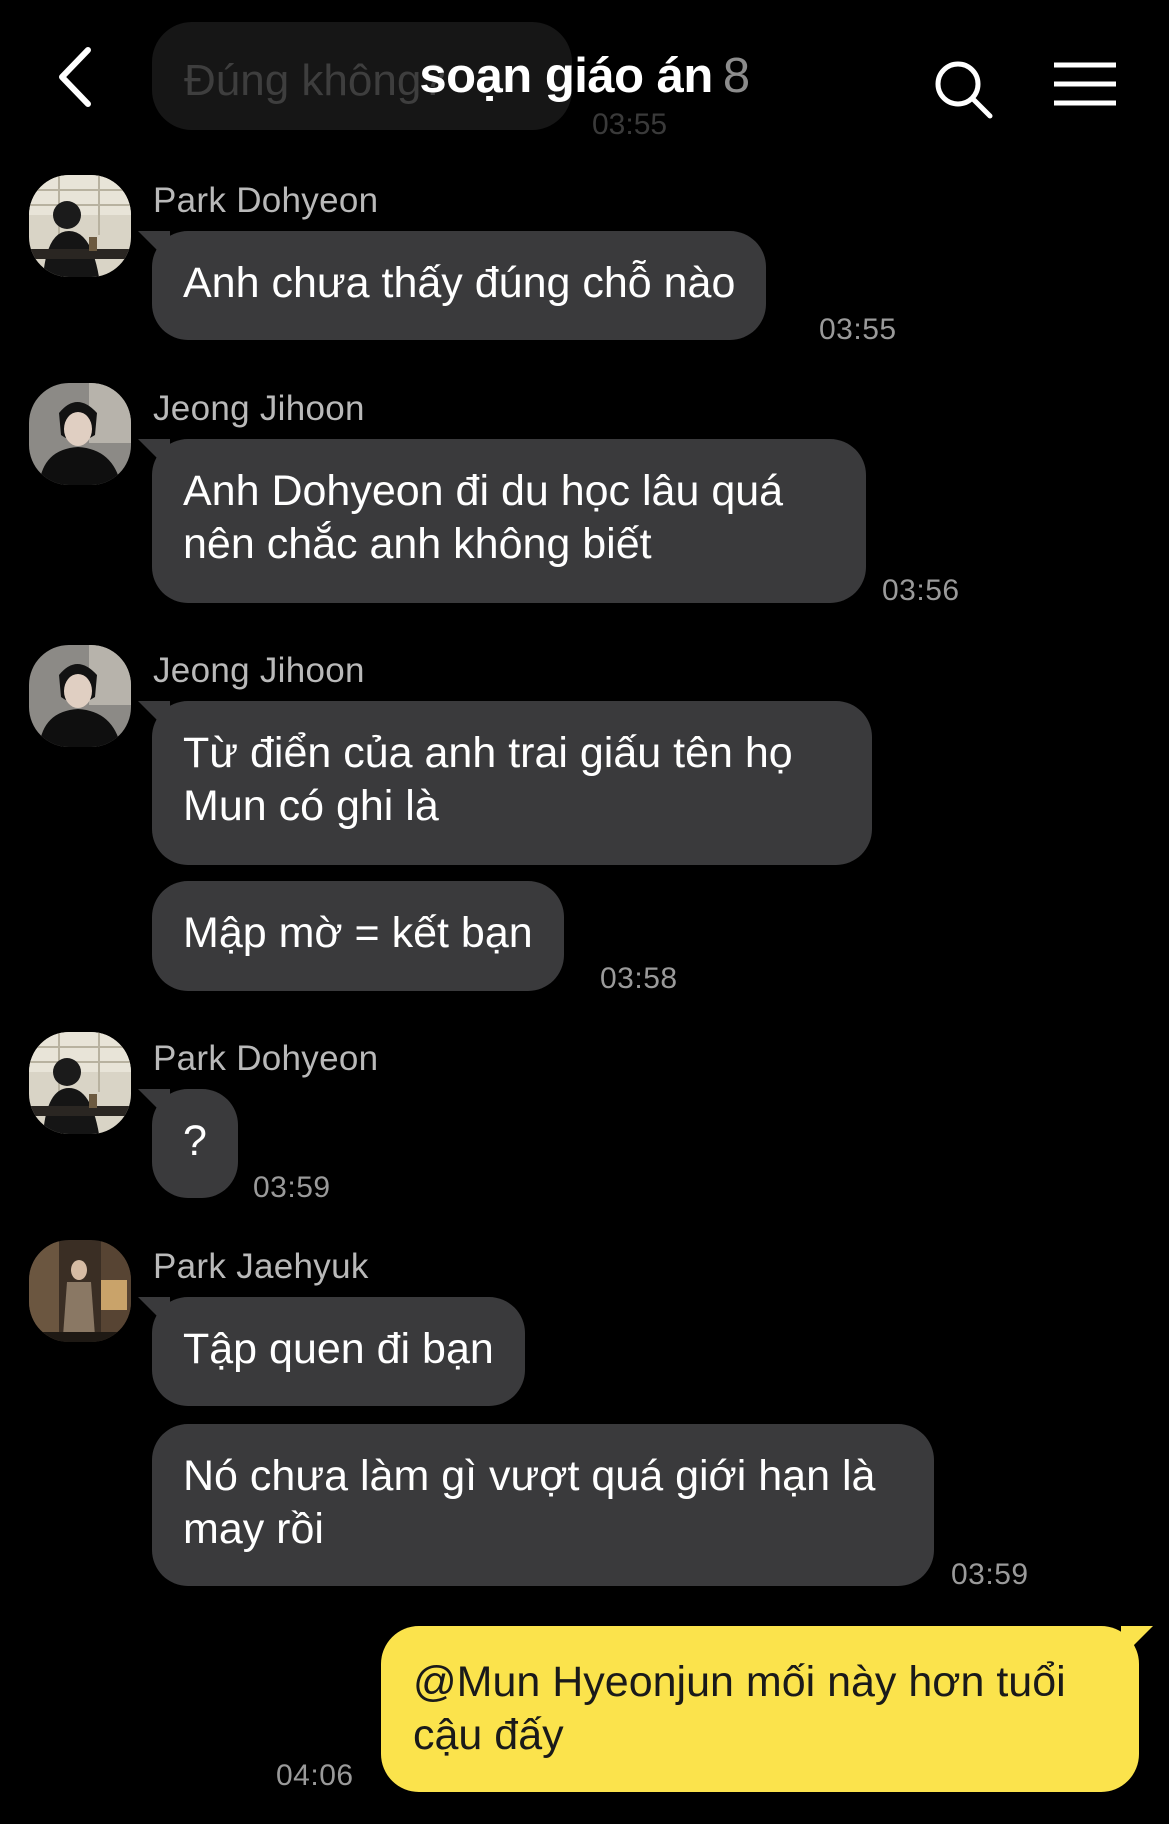 The width and height of the screenshot is (1169, 1824). I want to click on message-text: ?, so click(195, 1141).